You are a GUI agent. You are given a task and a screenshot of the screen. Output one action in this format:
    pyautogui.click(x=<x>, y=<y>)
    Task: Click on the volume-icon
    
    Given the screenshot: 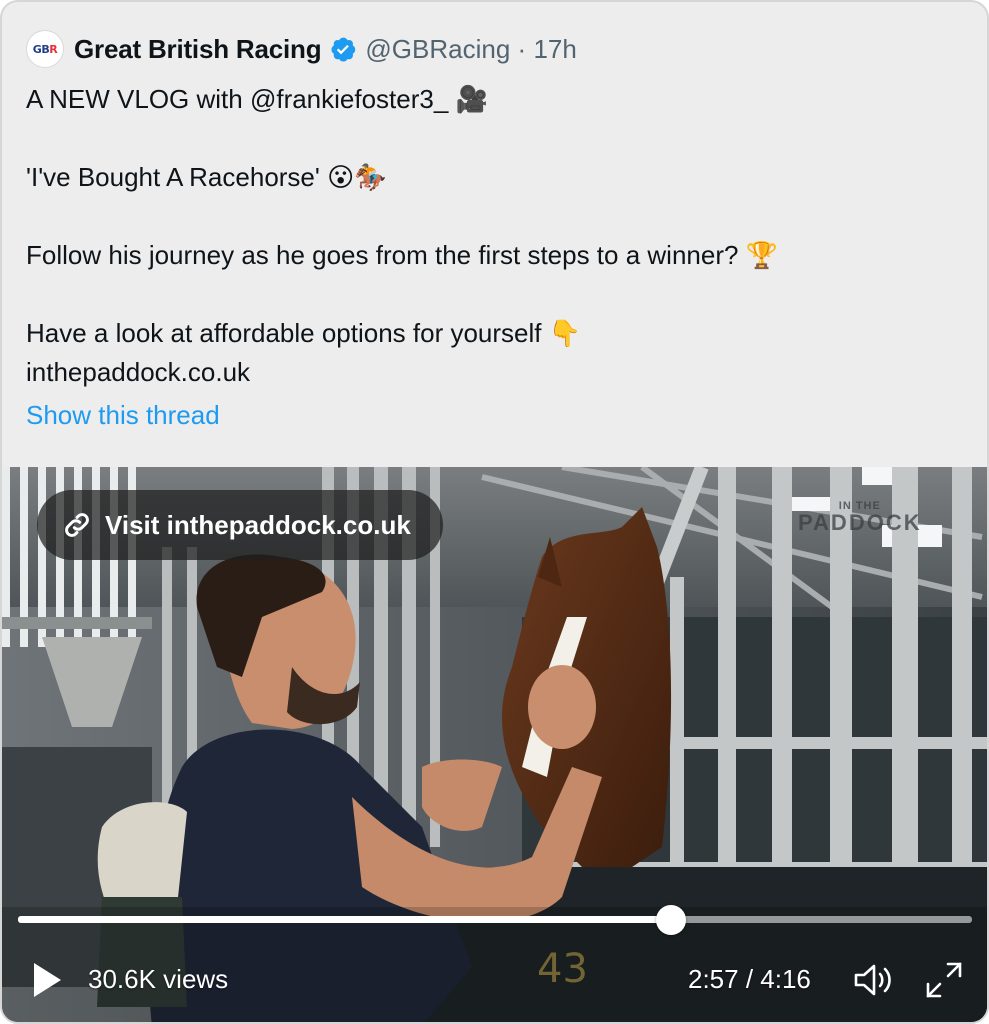 What is the action you would take?
    pyautogui.click(x=874, y=980)
    